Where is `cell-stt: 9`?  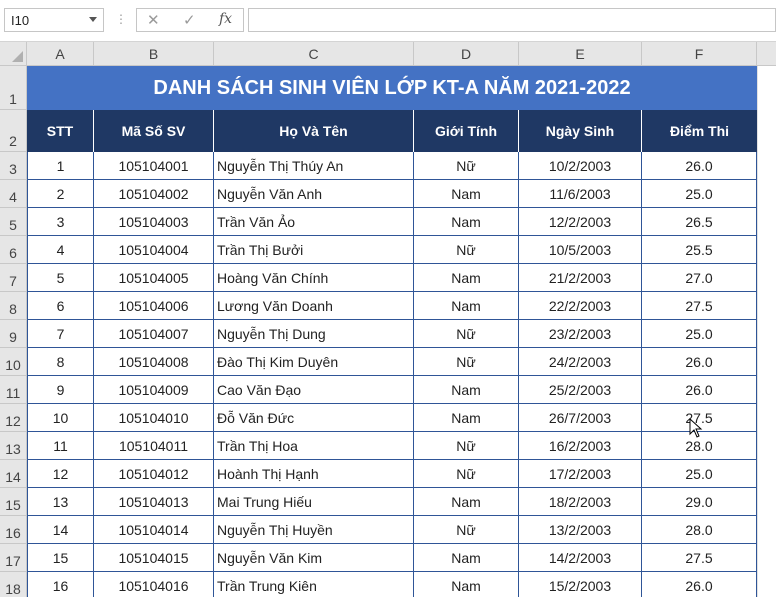
cell-stt: 9 is located at coordinates (60, 390).